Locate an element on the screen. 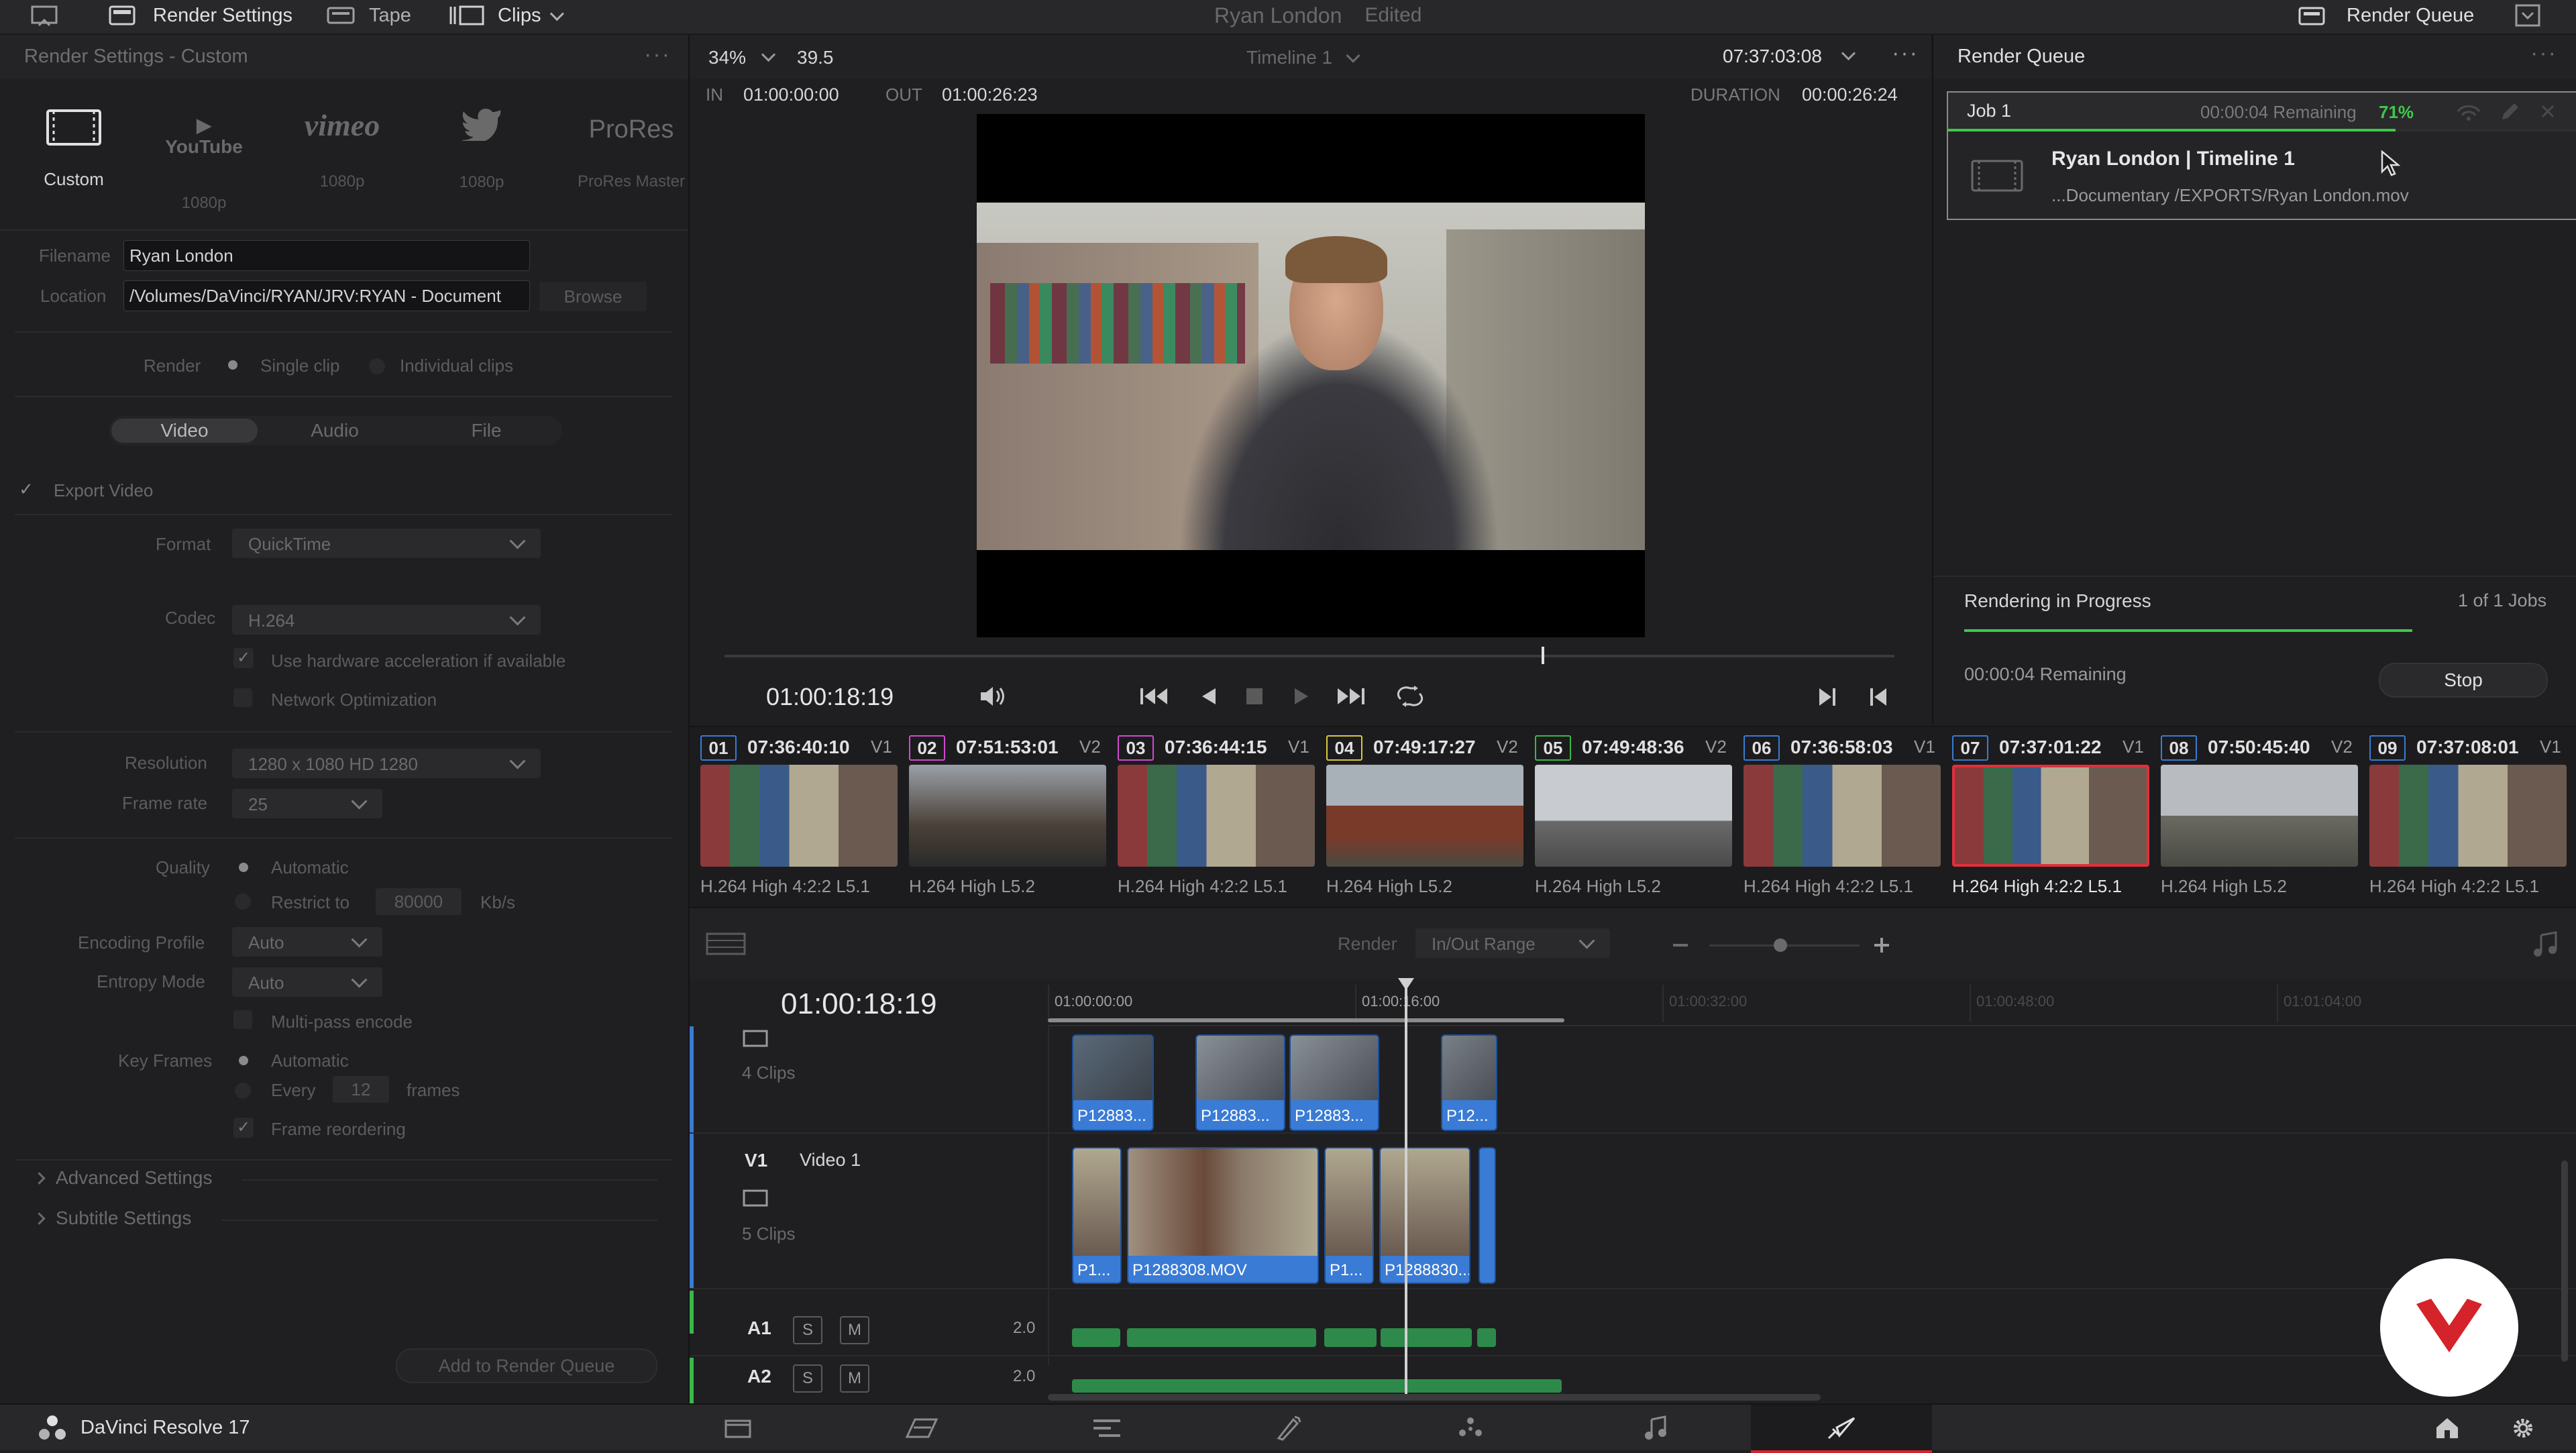 Image resolution: width=2576 pixels, height=1453 pixels. deliver-page-tab is located at coordinates (1841, 1429).